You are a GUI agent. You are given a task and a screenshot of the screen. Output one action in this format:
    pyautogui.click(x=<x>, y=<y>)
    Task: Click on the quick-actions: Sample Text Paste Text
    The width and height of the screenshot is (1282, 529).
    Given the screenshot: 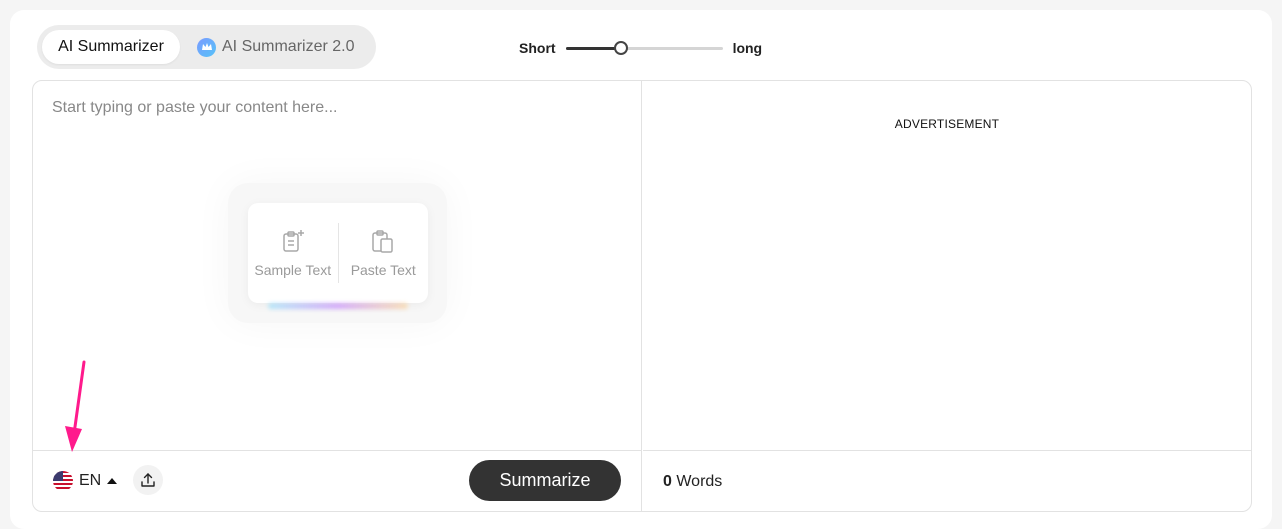 What is the action you would take?
    pyautogui.click(x=338, y=256)
    